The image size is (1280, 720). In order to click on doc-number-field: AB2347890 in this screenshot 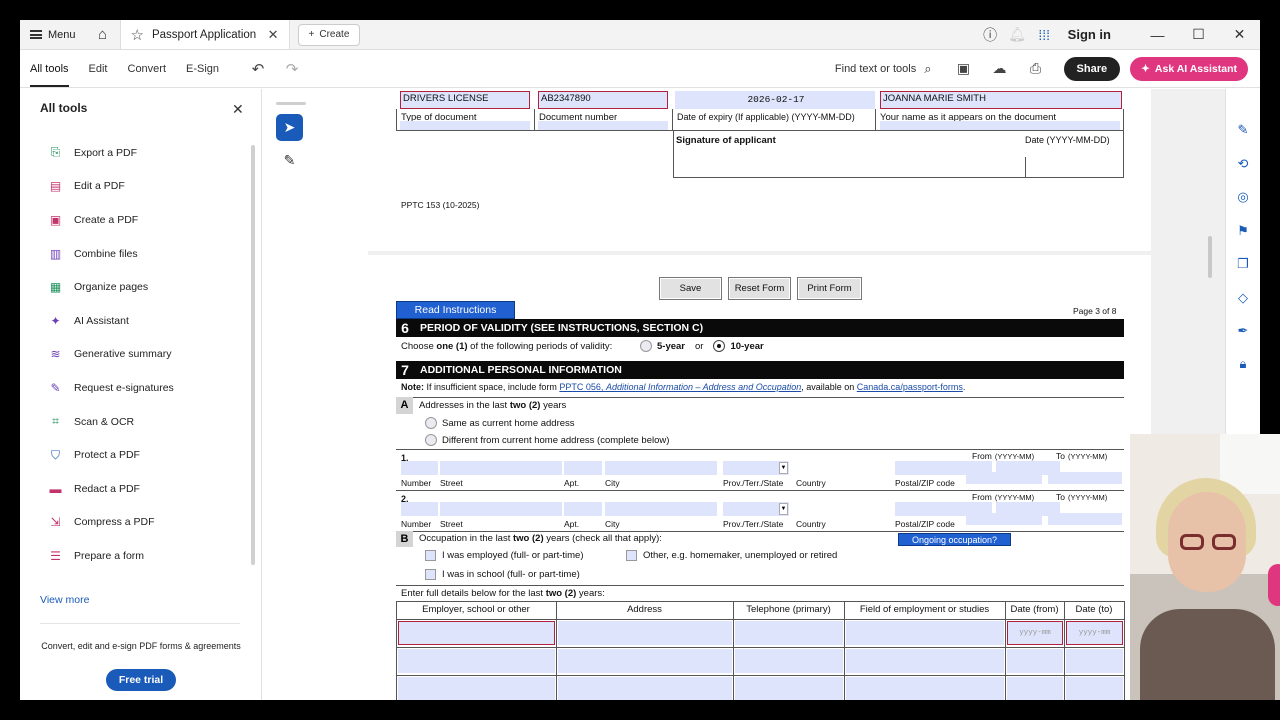, I will do `click(603, 100)`.